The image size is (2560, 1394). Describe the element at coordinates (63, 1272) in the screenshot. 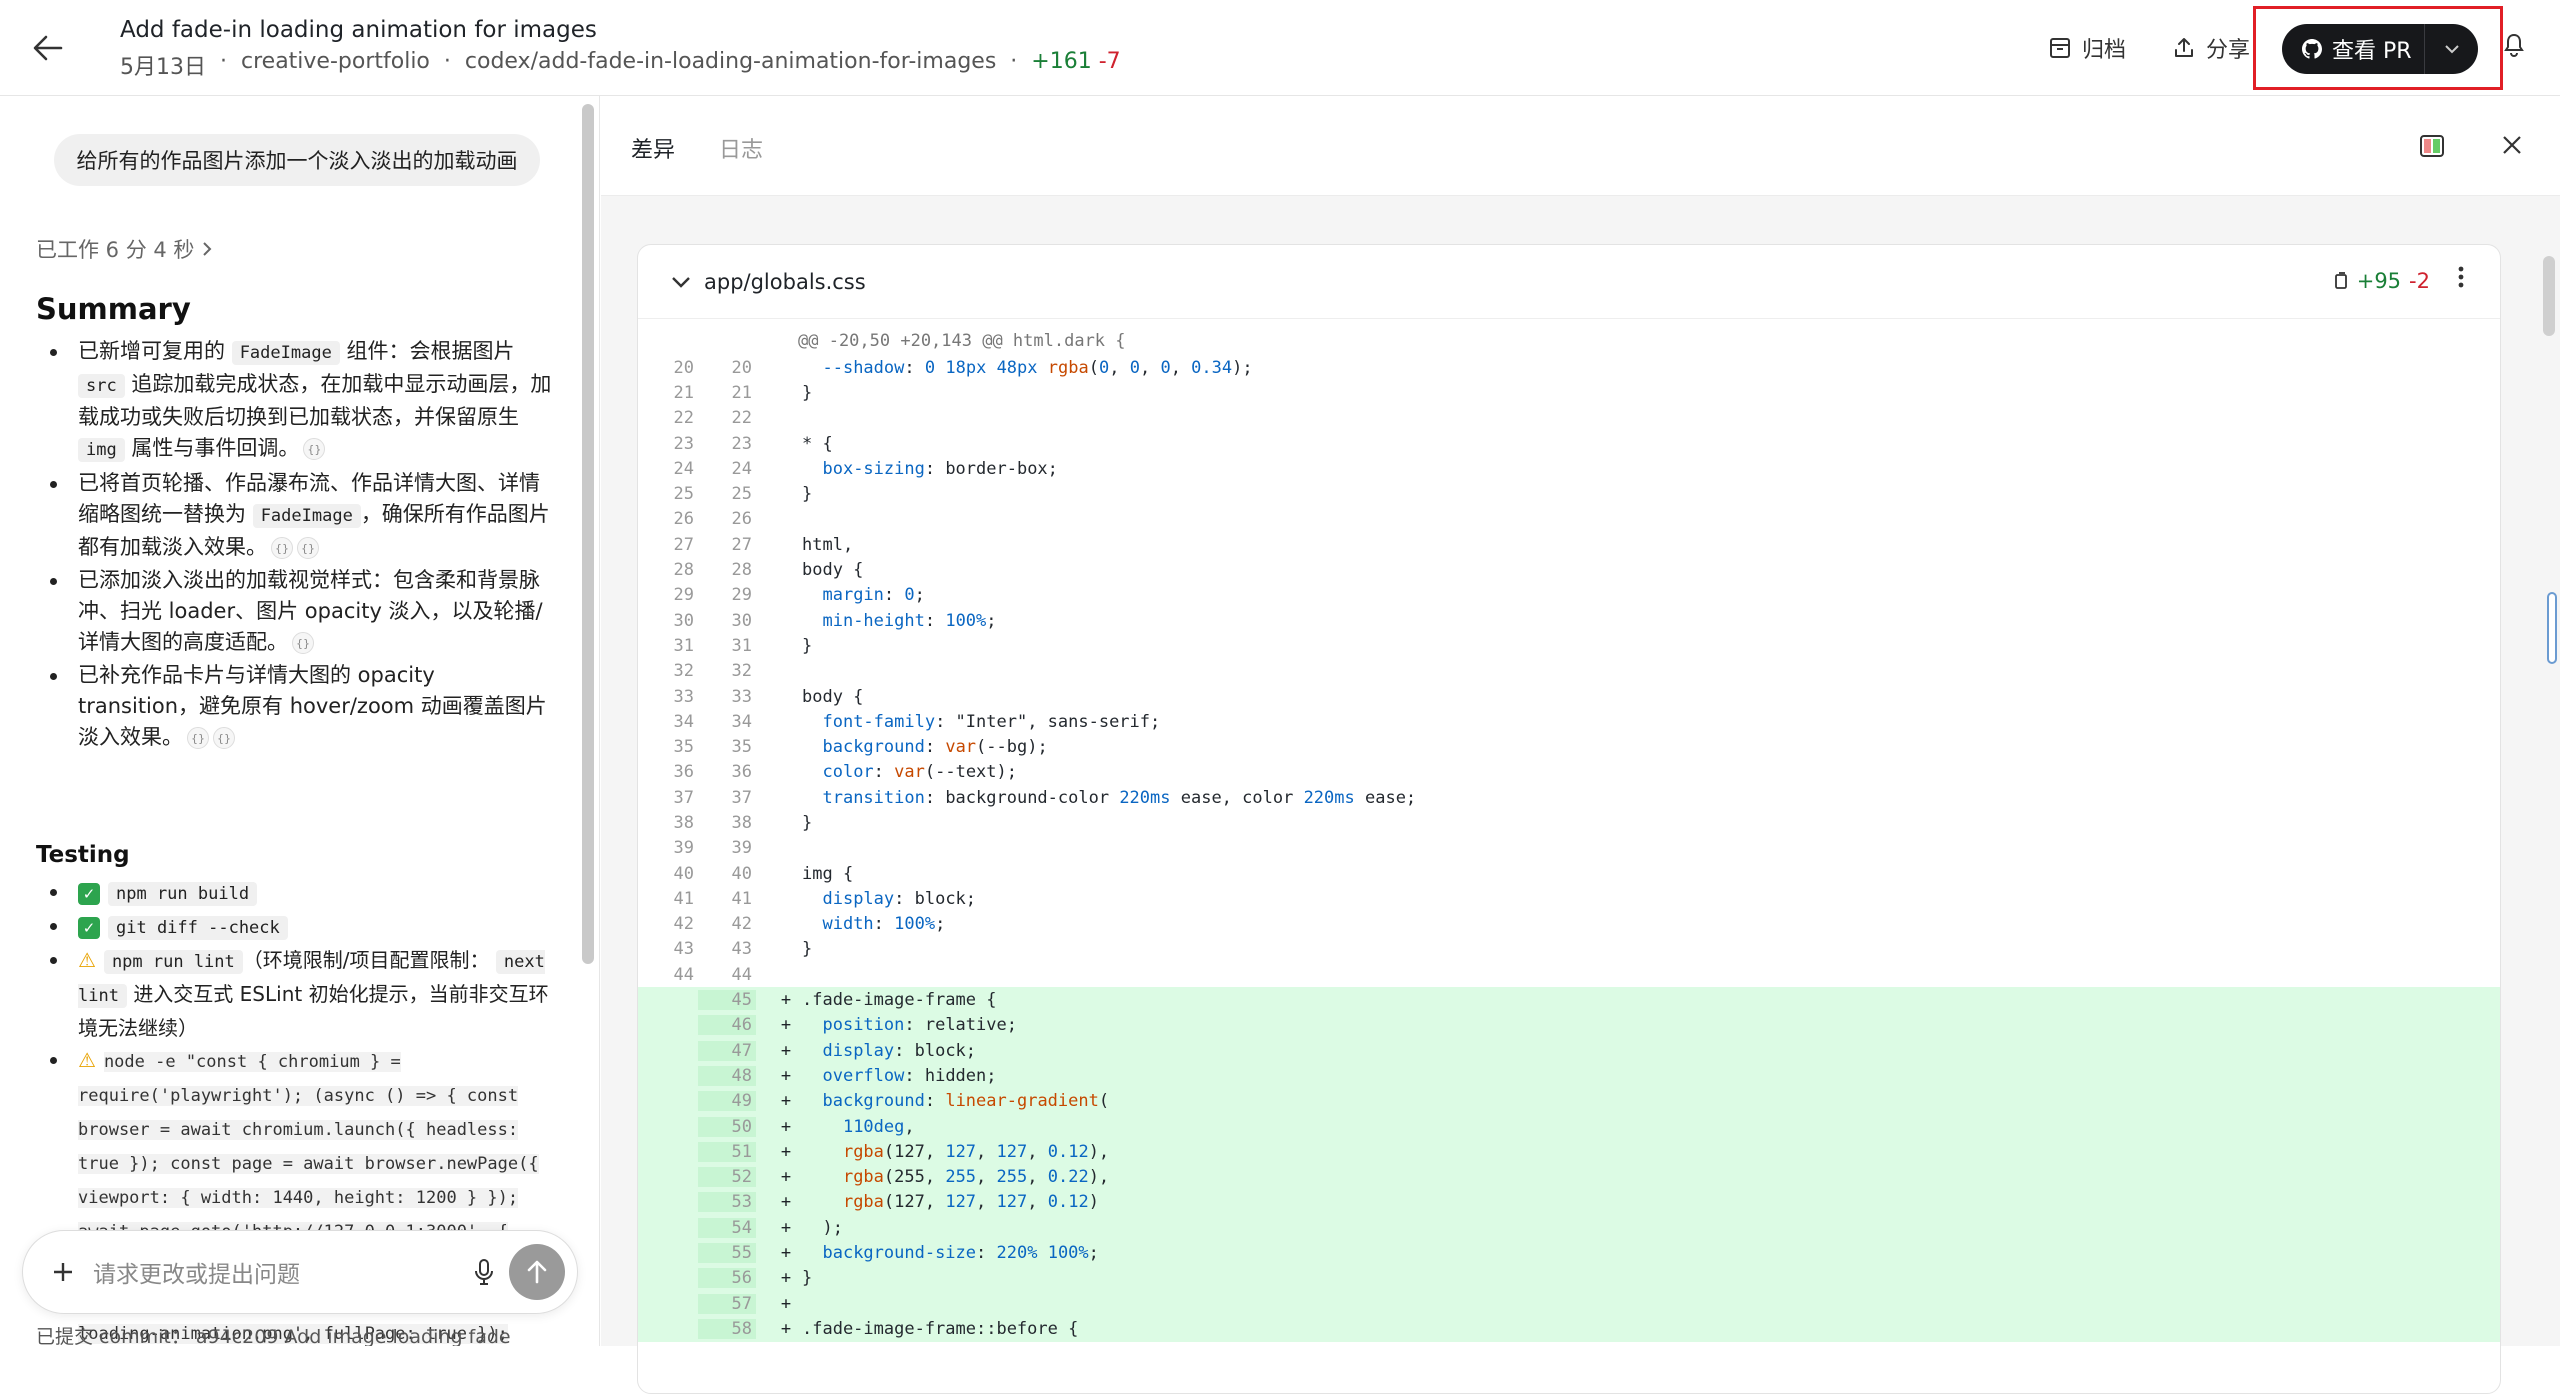

I see `add-attachment-button` at that location.